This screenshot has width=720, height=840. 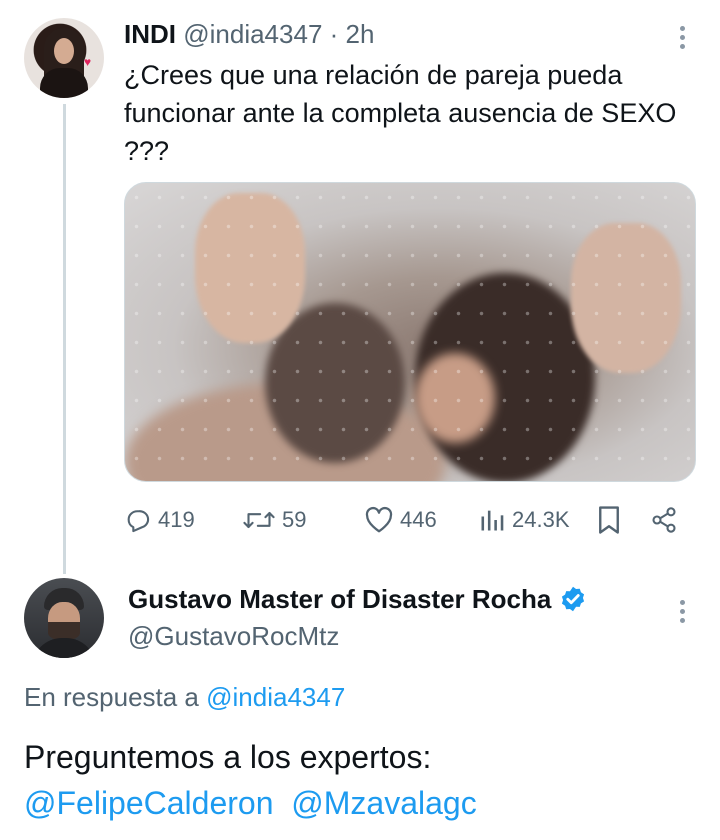 I want to click on more-options-button, so click(x=682, y=37).